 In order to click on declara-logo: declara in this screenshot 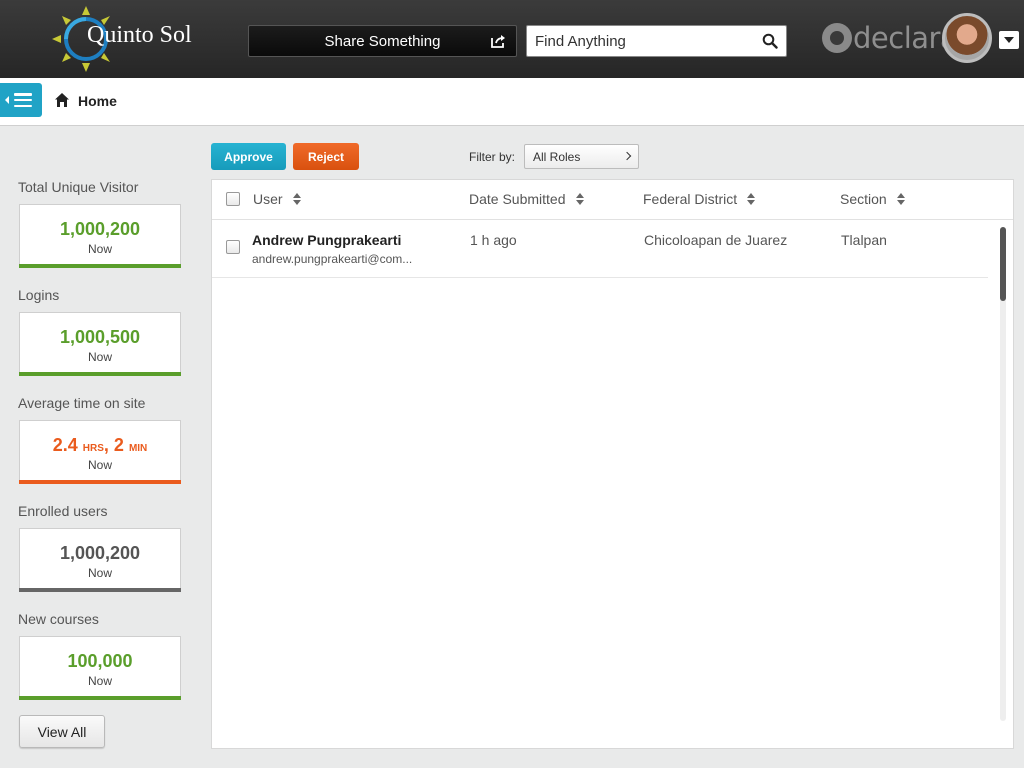, I will do `click(890, 38)`.